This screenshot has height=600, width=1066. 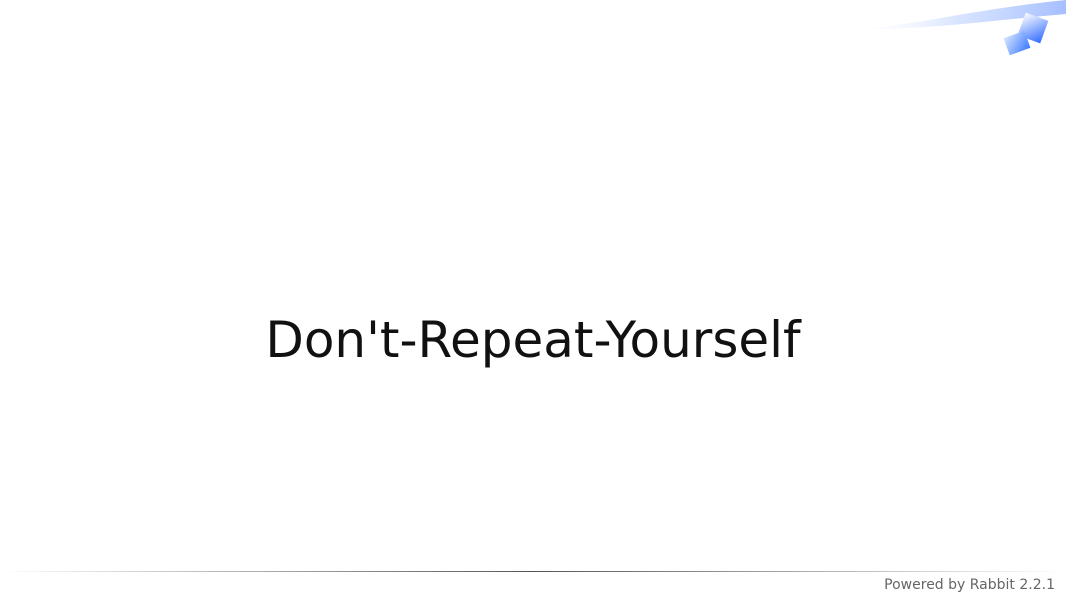 What do you see at coordinates (533, 571) in the screenshot?
I see `footer-divider` at bounding box center [533, 571].